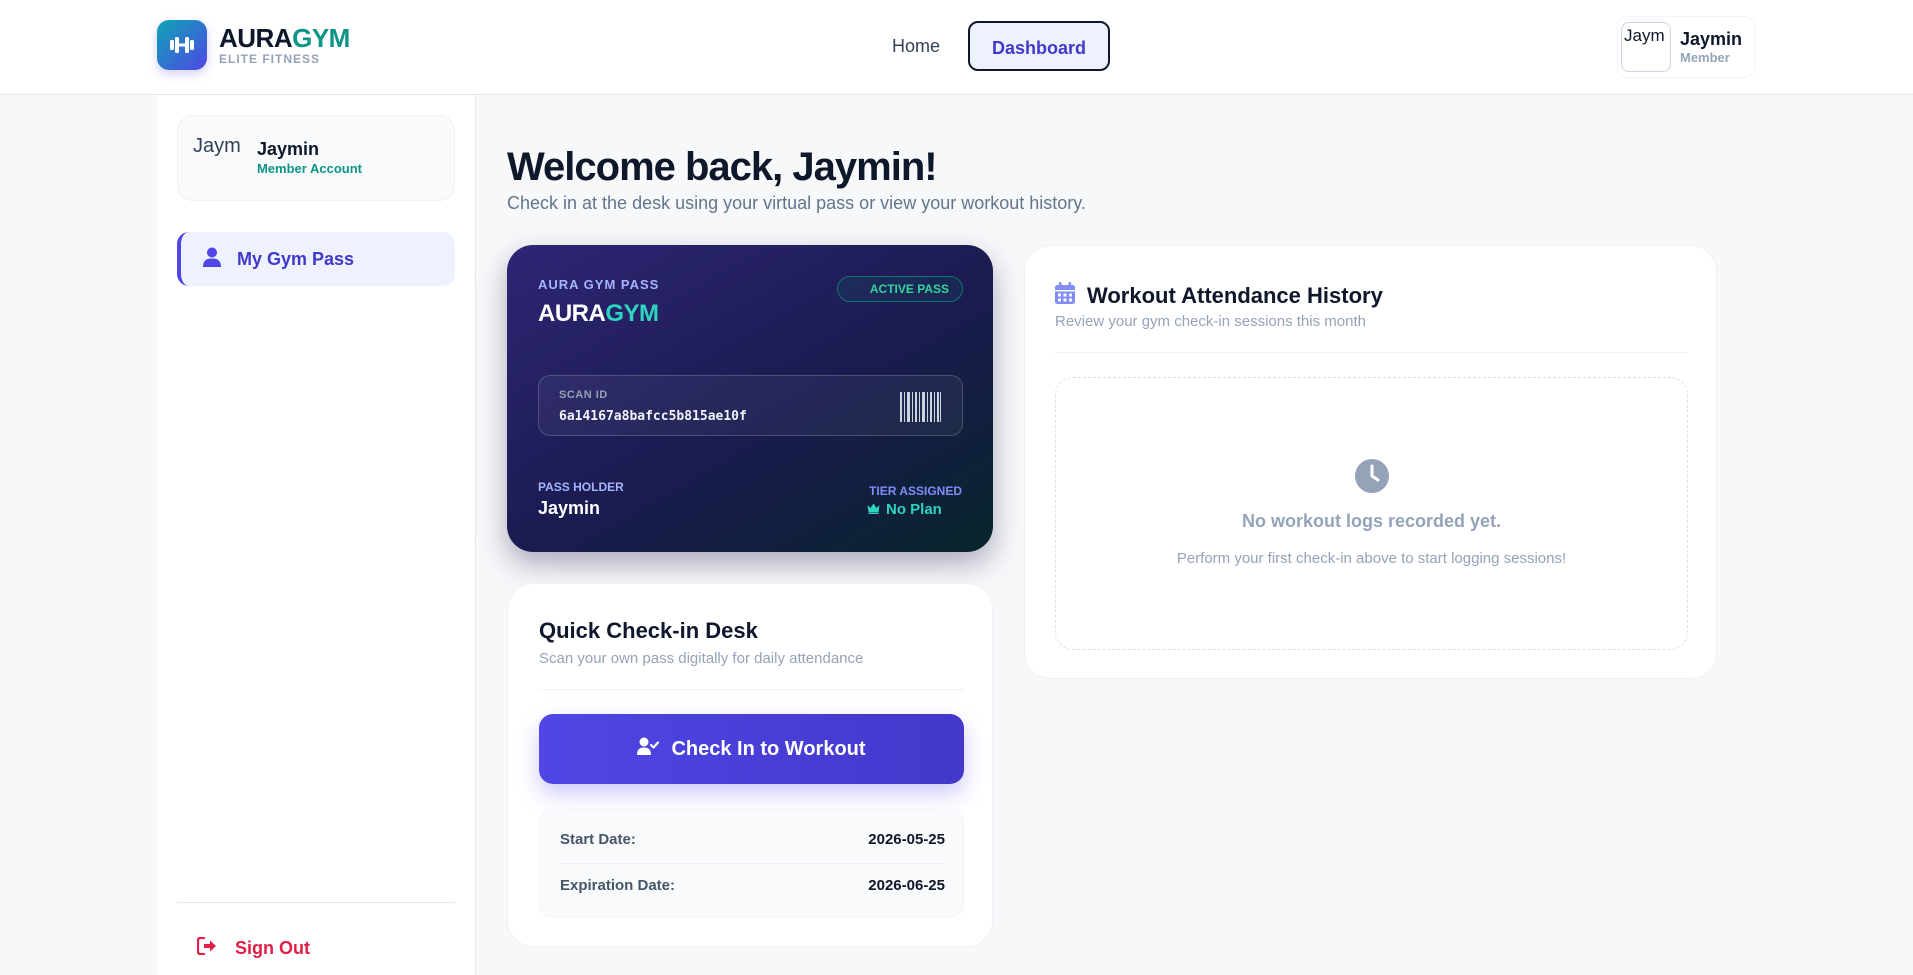  Describe the element at coordinates (921, 409) in the screenshot. I see `barcode-icon` at that location.